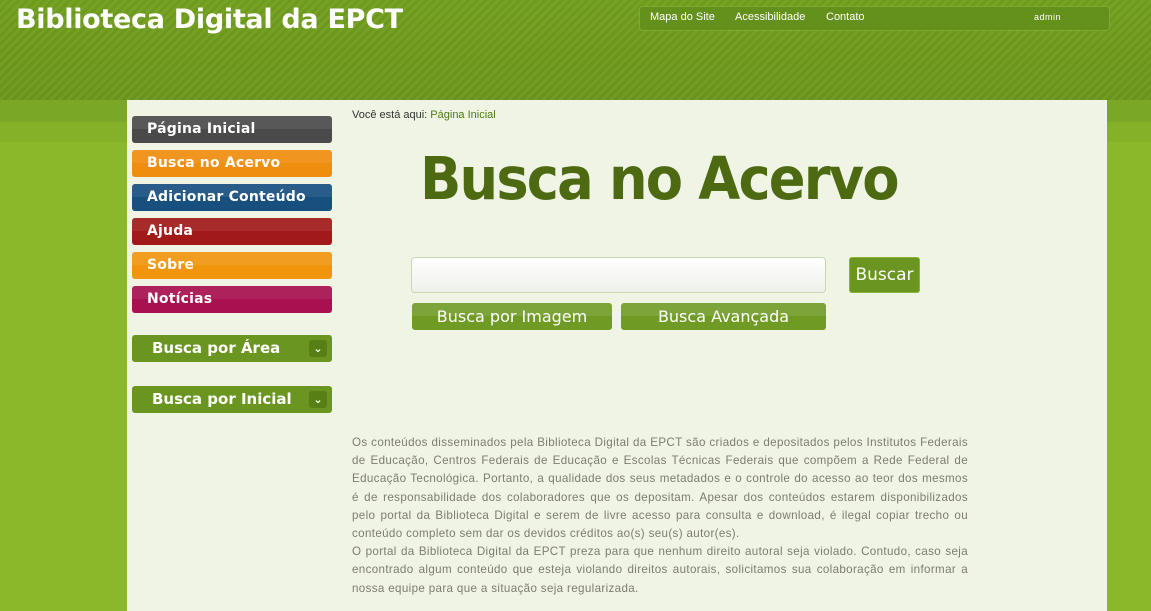  Describe the element at coordinates (209, 19) in the screenshot. I see `site-title: Biblioteca Digital da EPCT` at that location.